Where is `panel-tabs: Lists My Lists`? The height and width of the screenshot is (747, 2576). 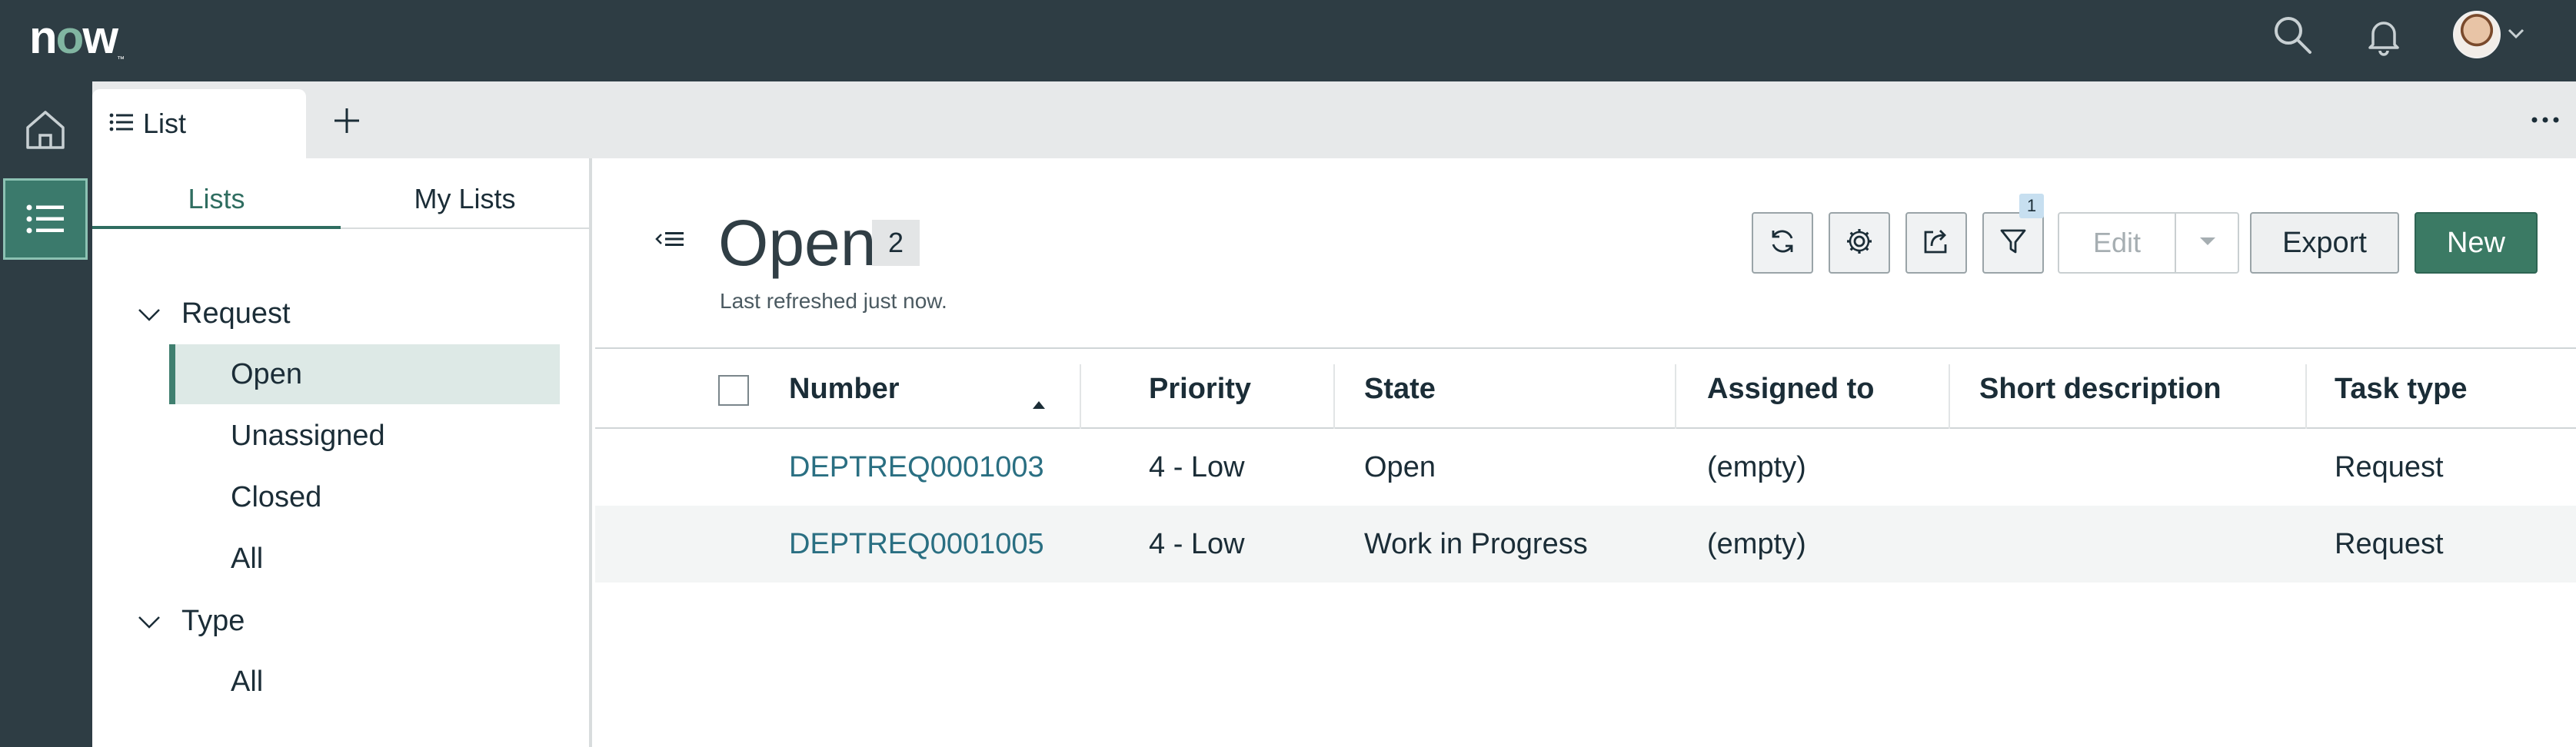
panel-tabs: Lists My Lists is located at coordinates (341, 204).